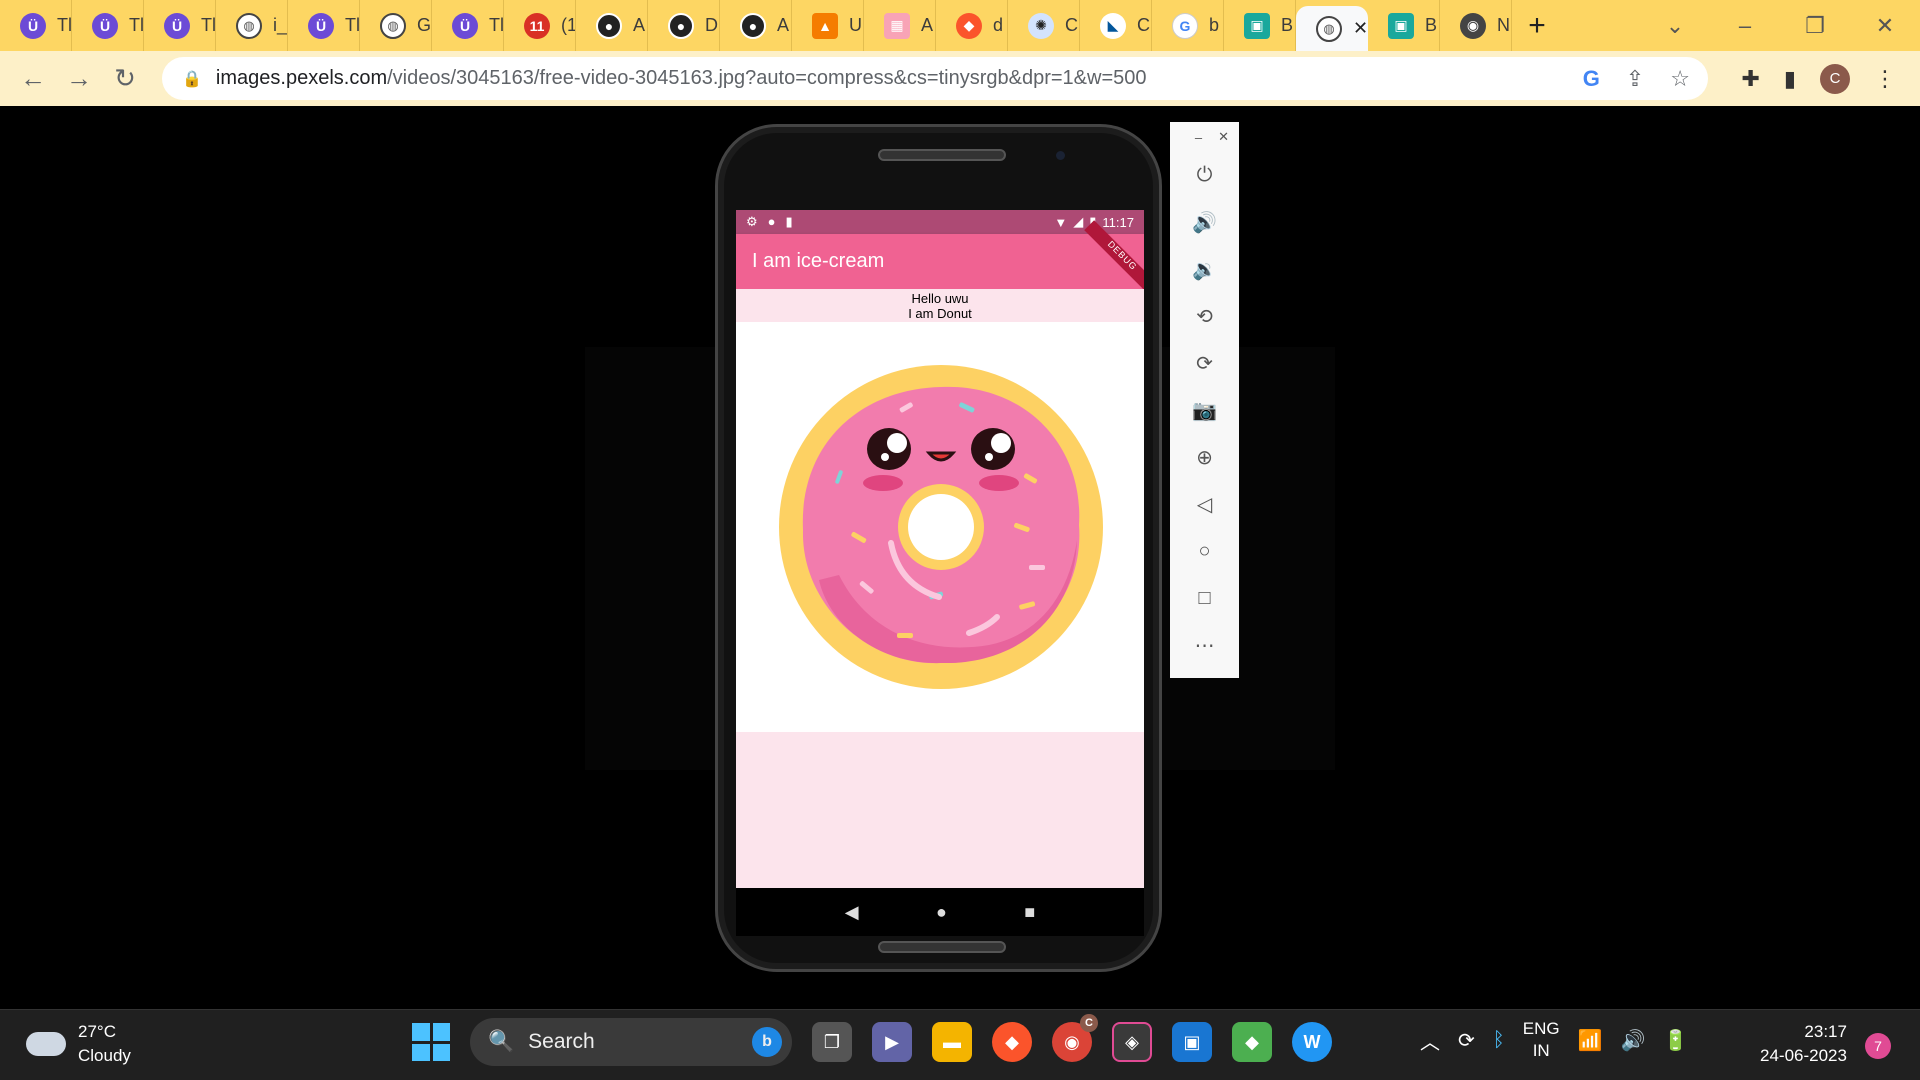 Image resolution: width=1920 pixels, height=1080 pixels. I want to click on more-icon: ⋯, so click(1204, 645).